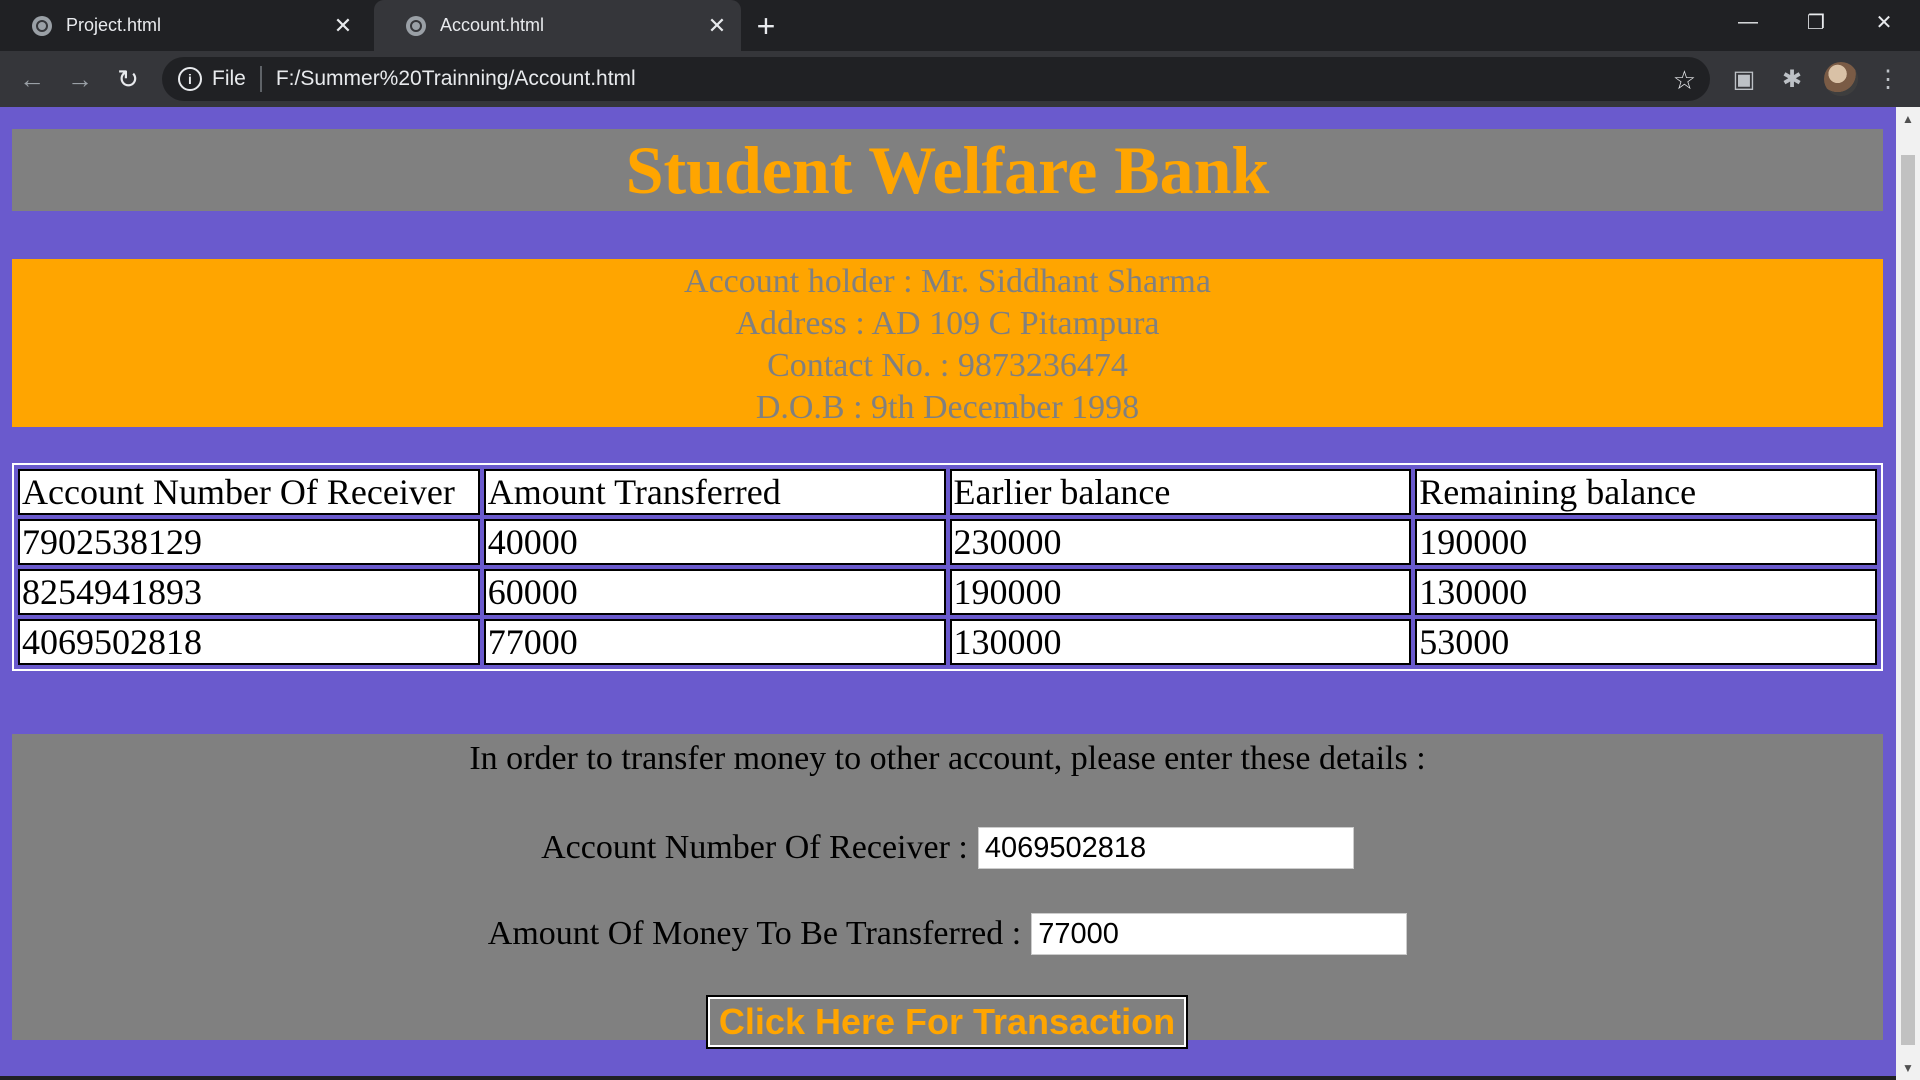 The height and width of the screenshot is (1080, 1920). Describe the element at coordinates (1816, 22) in the screenshot. I see `restore-icon: ❐` at that location.